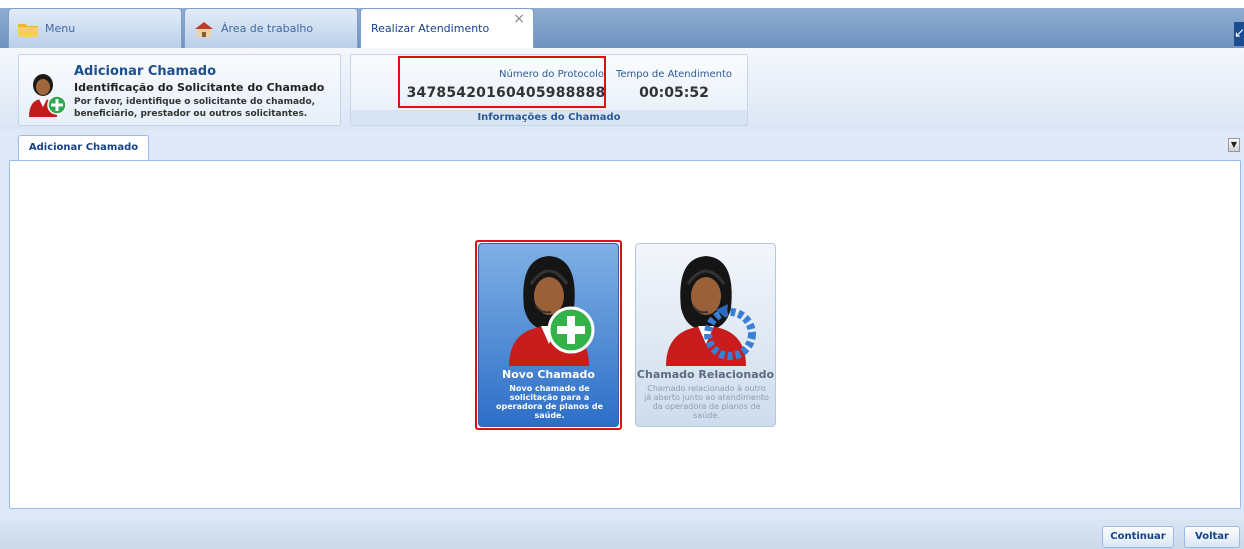  I want to click on chevron-down-icon: ▼, so click(1234, 145).